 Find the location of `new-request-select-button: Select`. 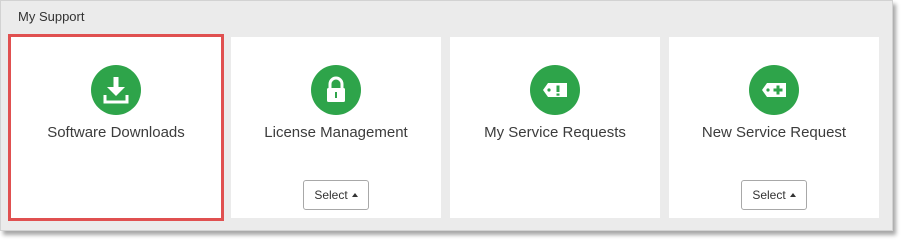

new-request-select-button: Select is located at coordinates (774, 195).